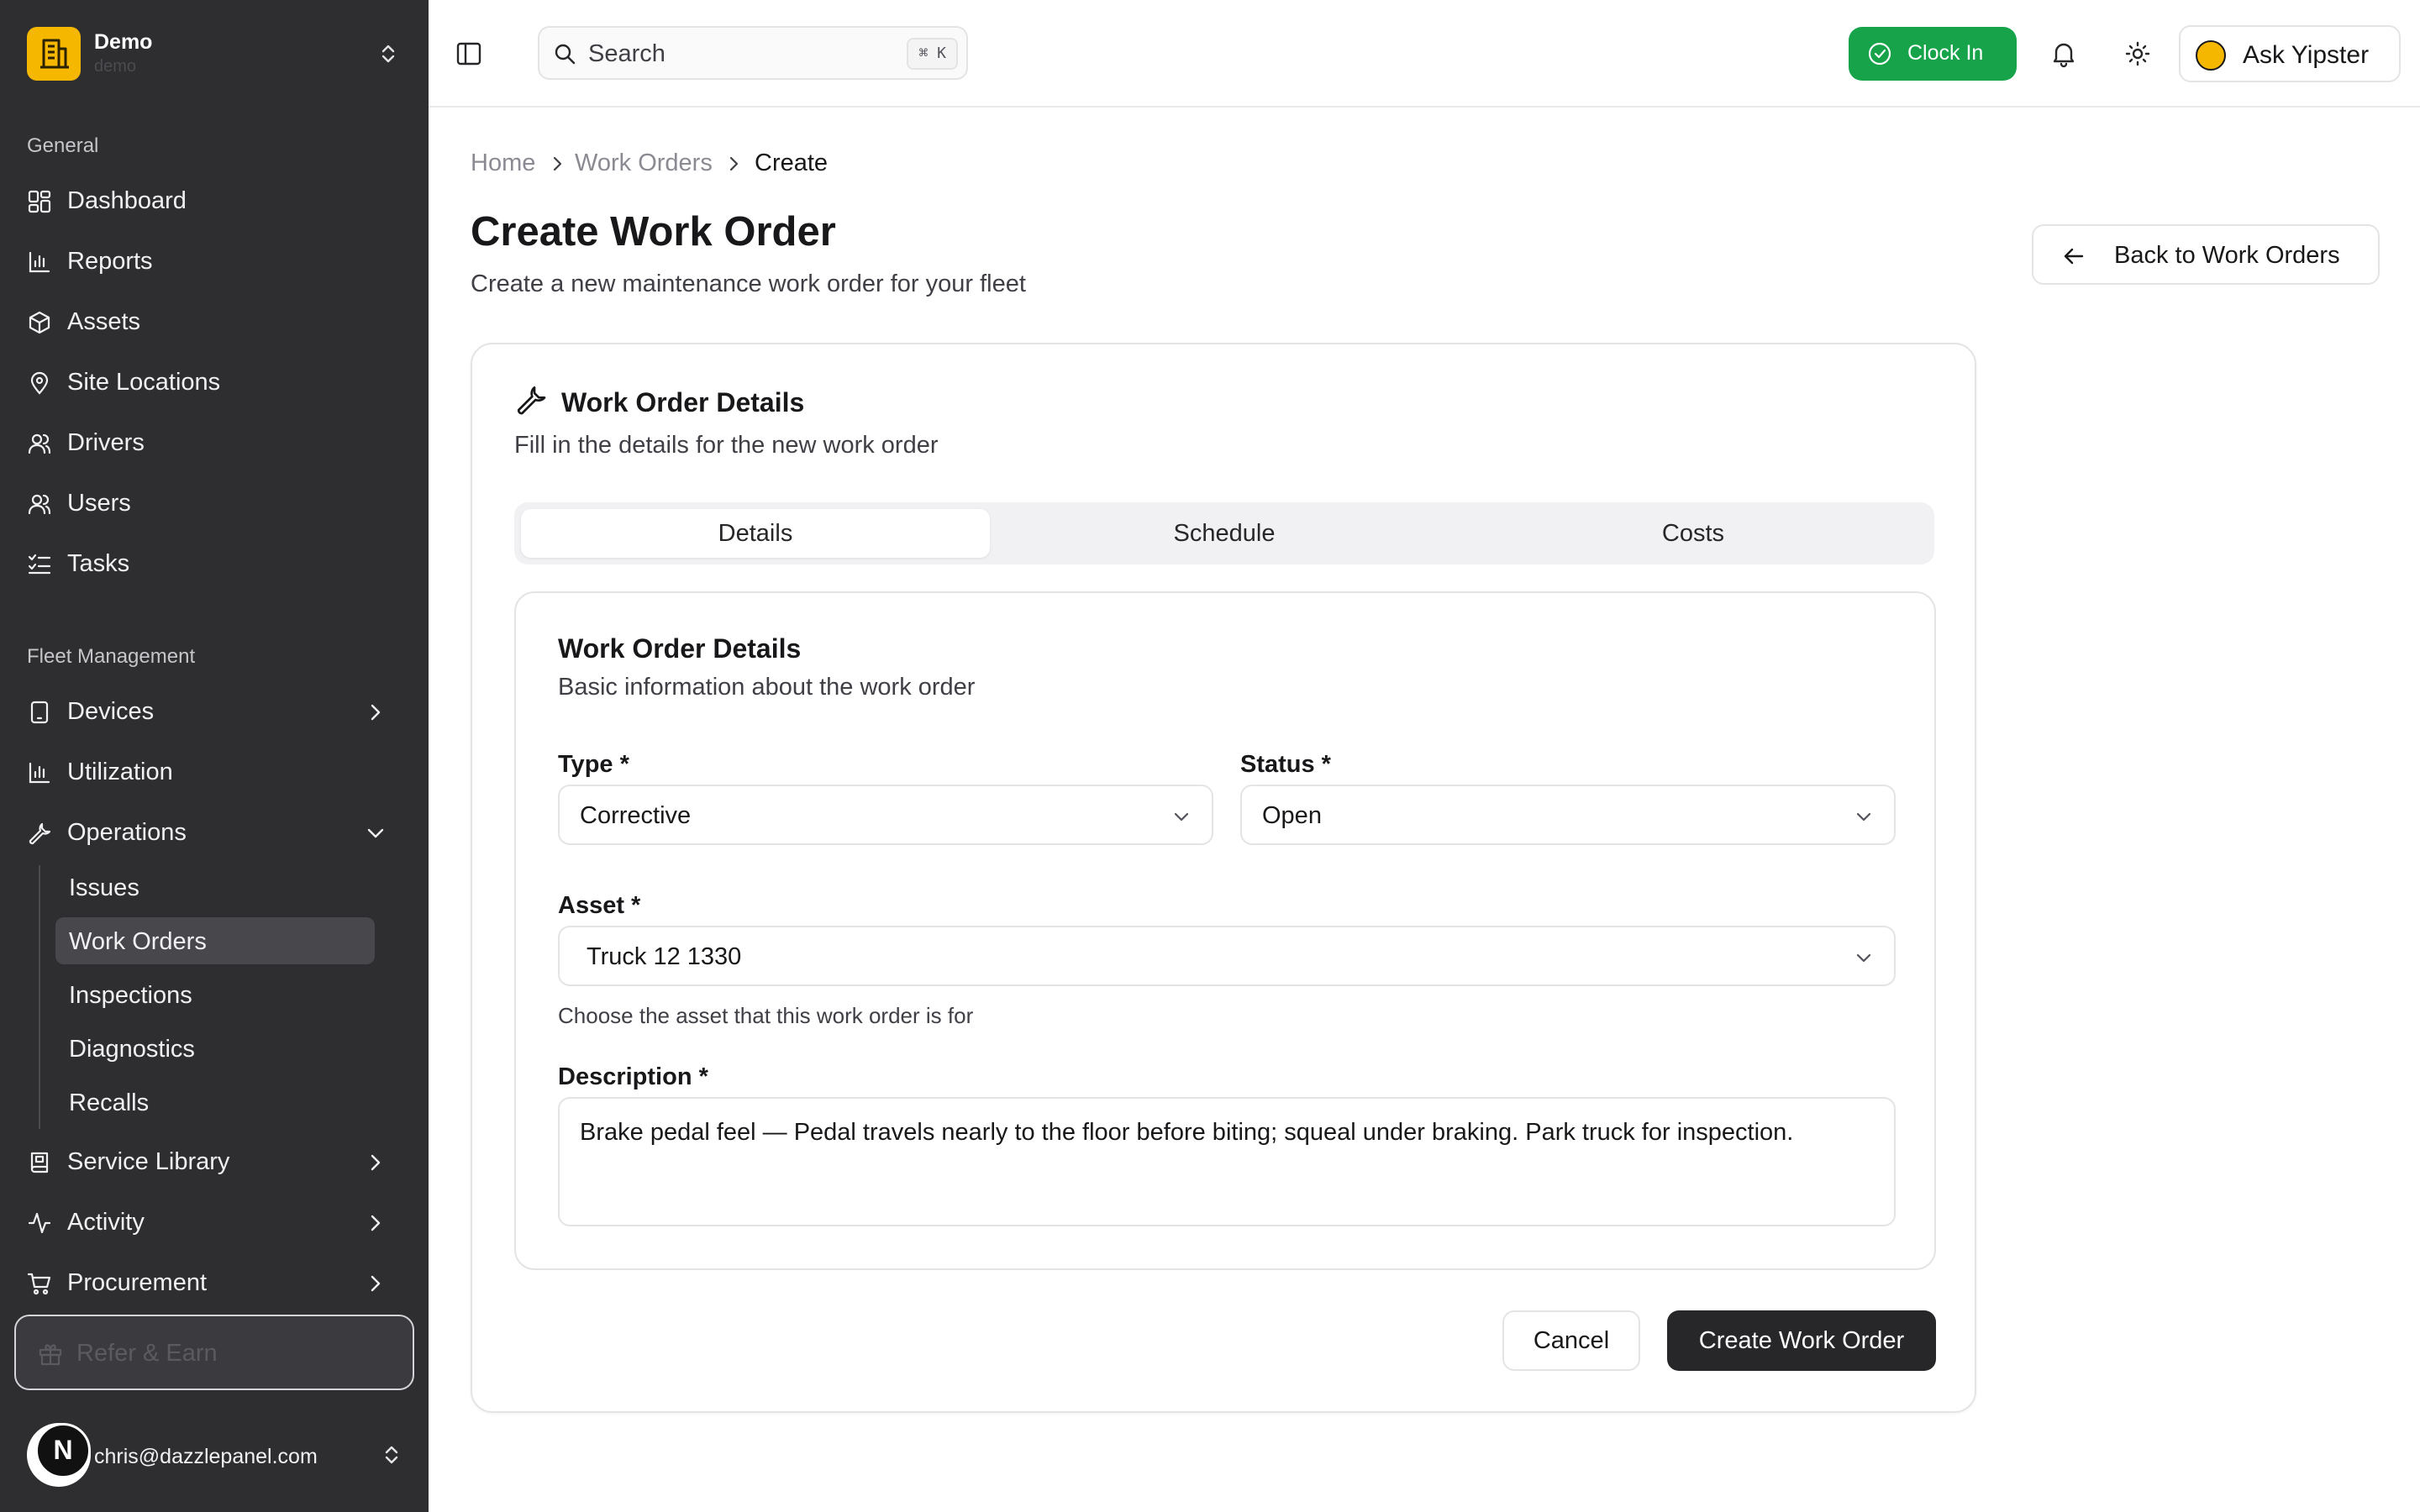  Describe the element at coordinates (112, 656) in the screenshot. I see `section-label-fleet-management: Fleet Management` at that location.